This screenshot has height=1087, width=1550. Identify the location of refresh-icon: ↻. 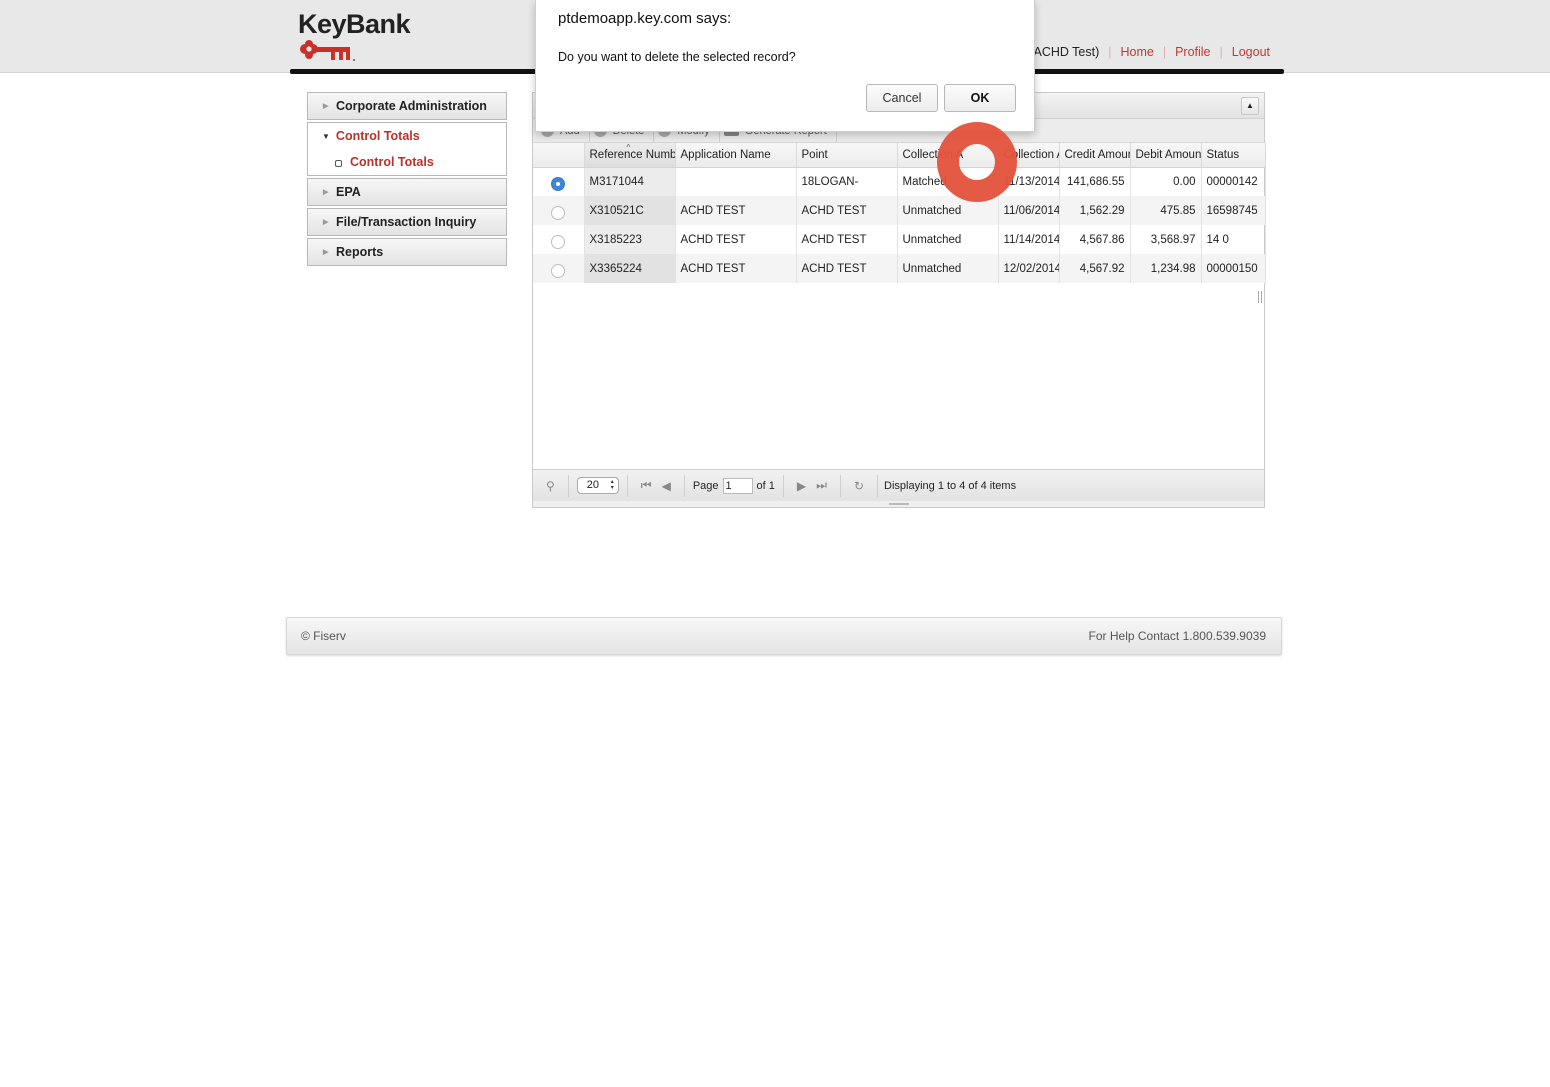
(859, 486).